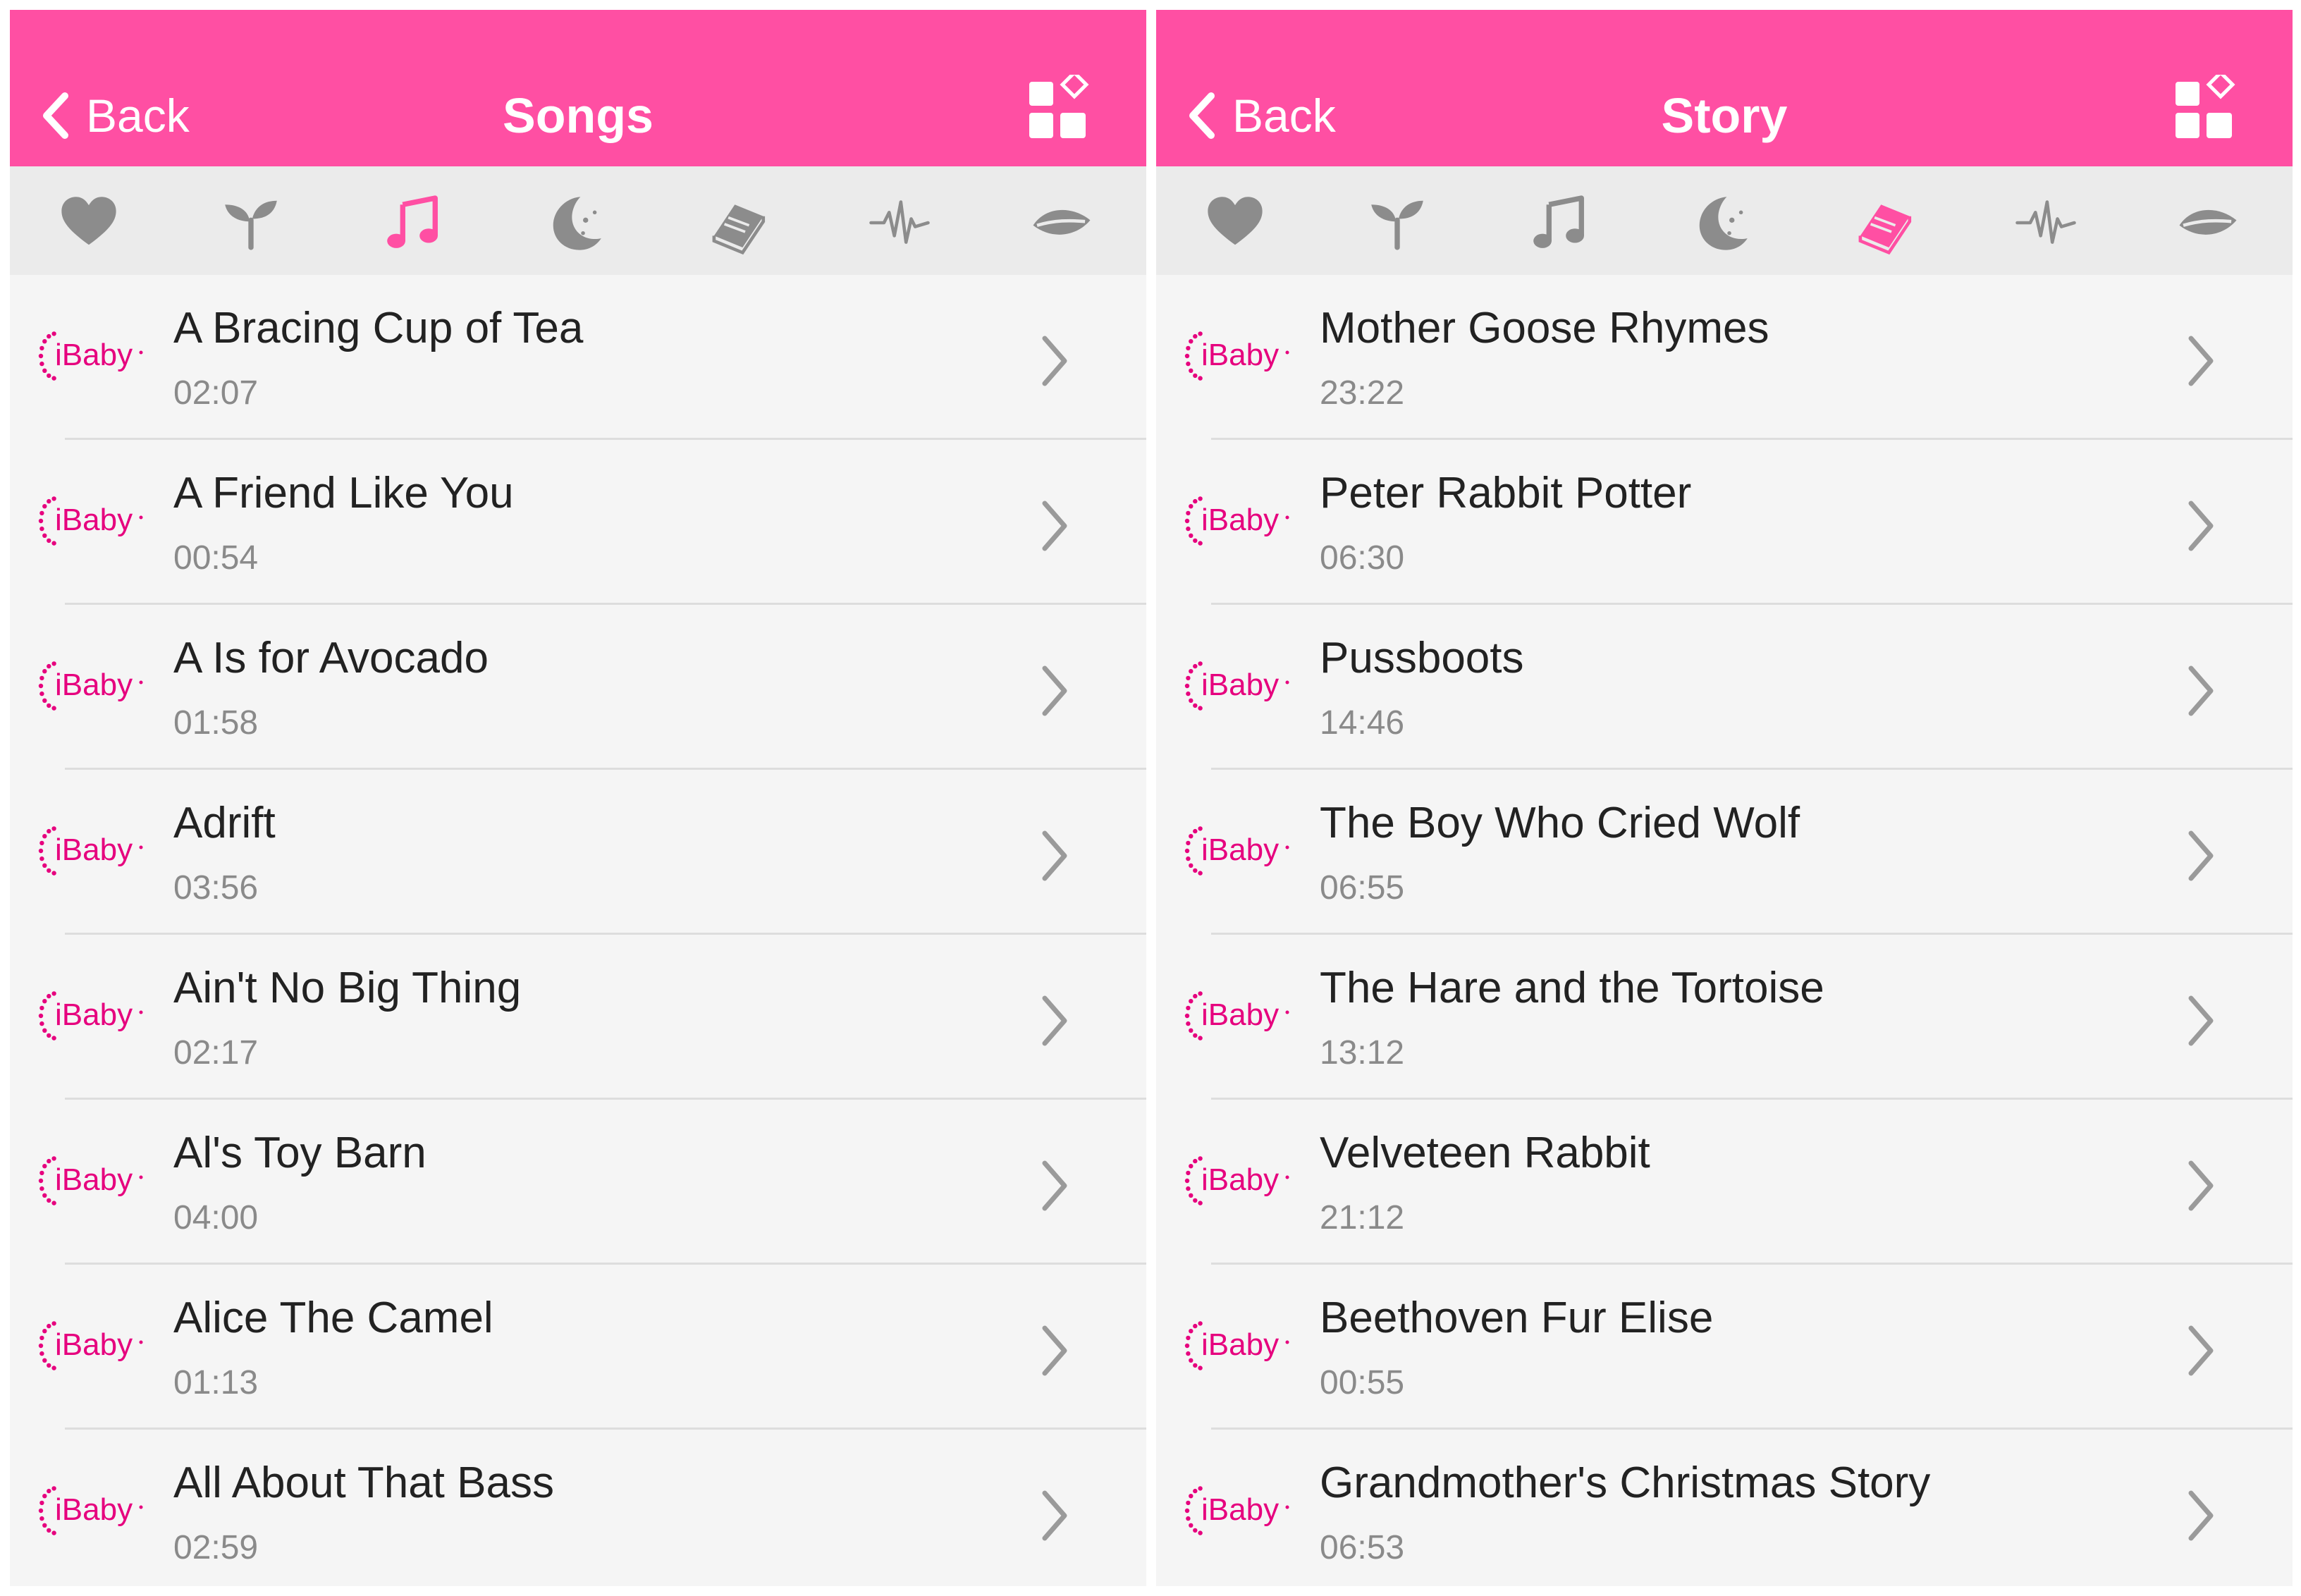 This screenshot has height=1596, width=2301. I want to click on item-duration: 02:17, so click(216, 1053).